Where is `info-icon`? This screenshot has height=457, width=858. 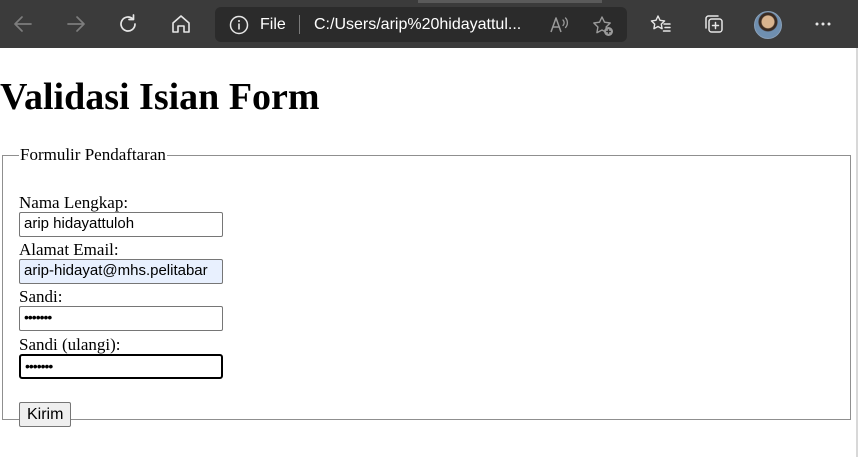
info-icon is located at coordinates (239, 25).